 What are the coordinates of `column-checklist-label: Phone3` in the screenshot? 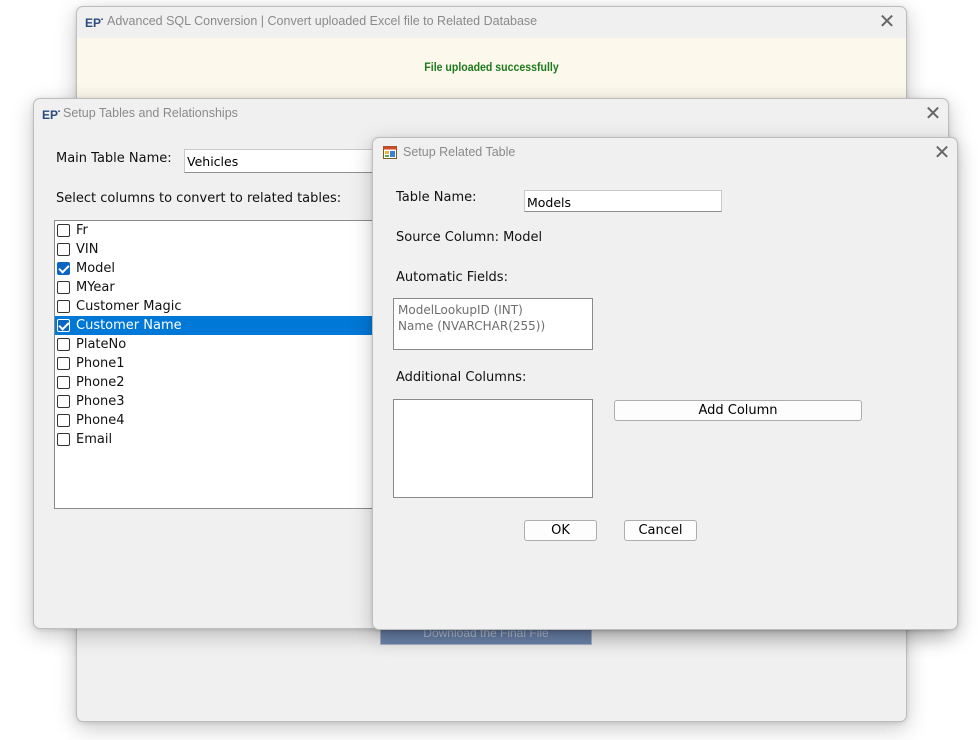 It's located at (100, 401).